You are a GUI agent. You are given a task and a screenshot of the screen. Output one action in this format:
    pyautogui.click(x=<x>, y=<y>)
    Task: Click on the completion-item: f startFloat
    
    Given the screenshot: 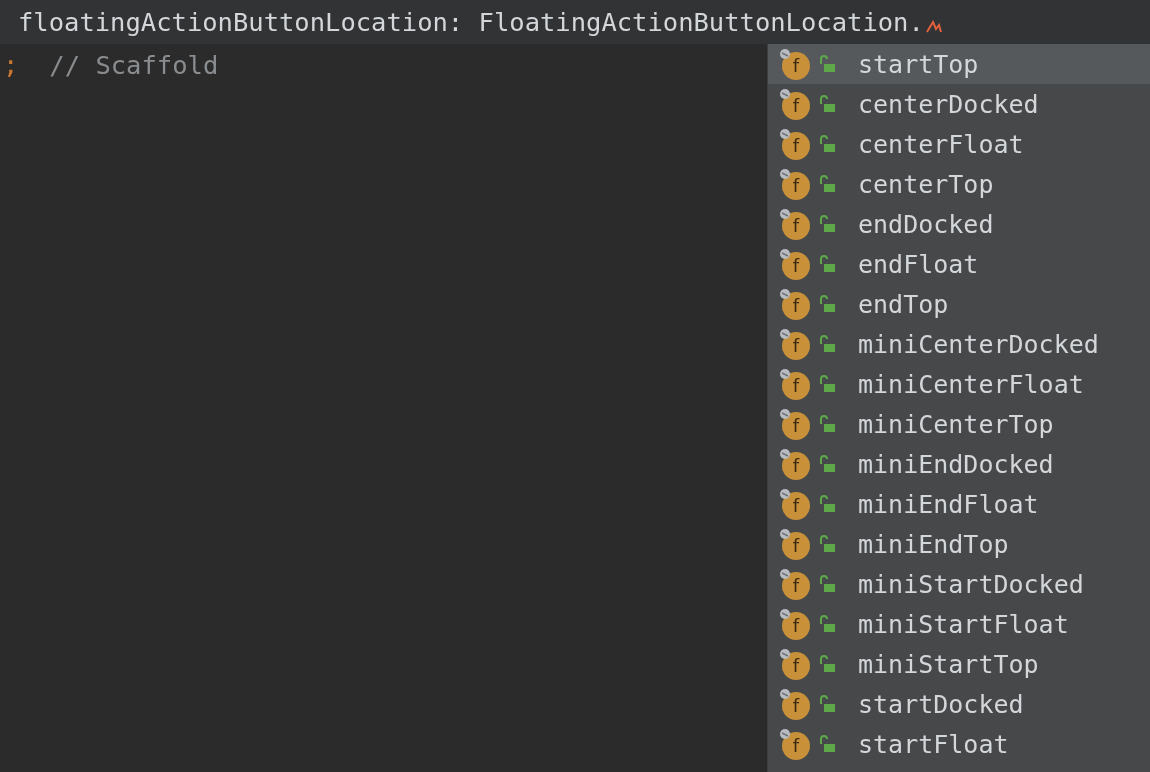 What is the action you would take?
    pyautogui.click(x=959, y=744)
    